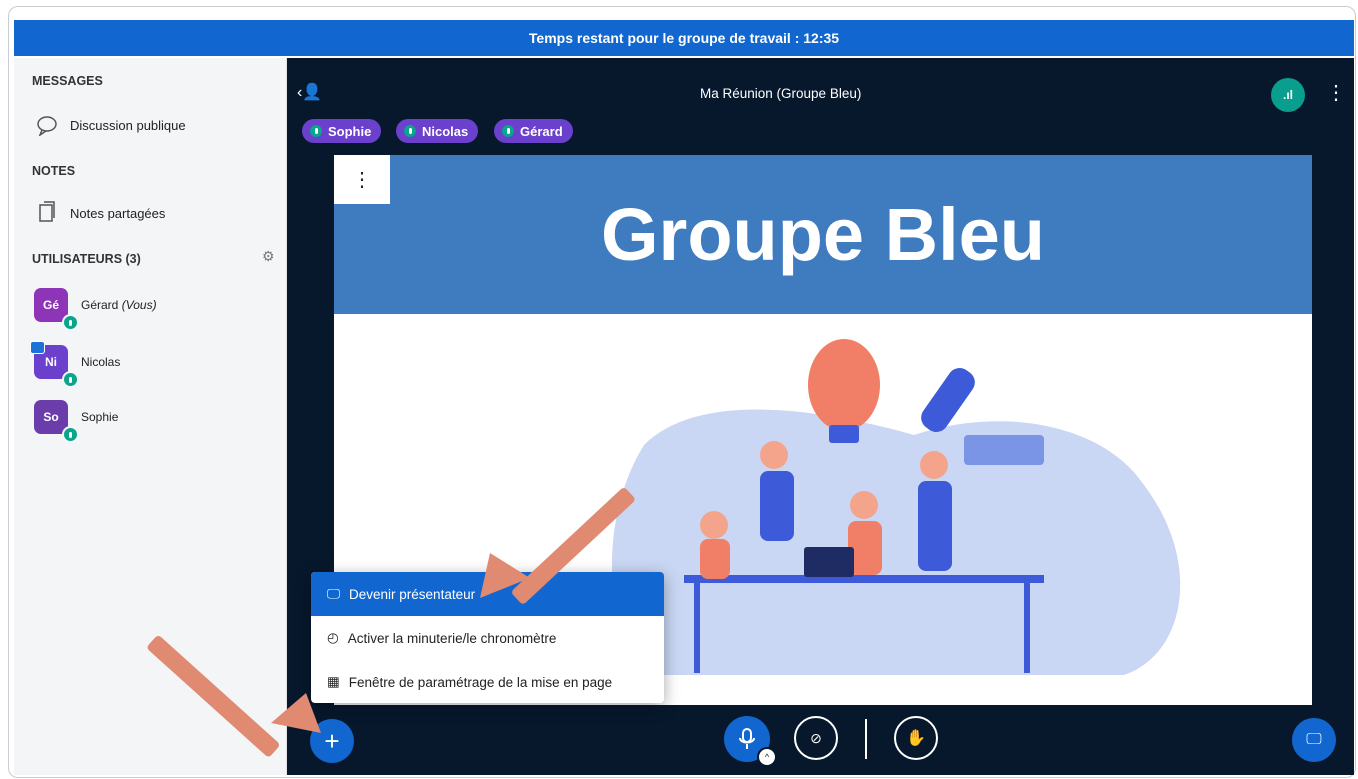 This screenshot has width=1358, height=779. Describe the element at coordinates (47, 126) in the screenshot. I see `chat-icon` at that location.